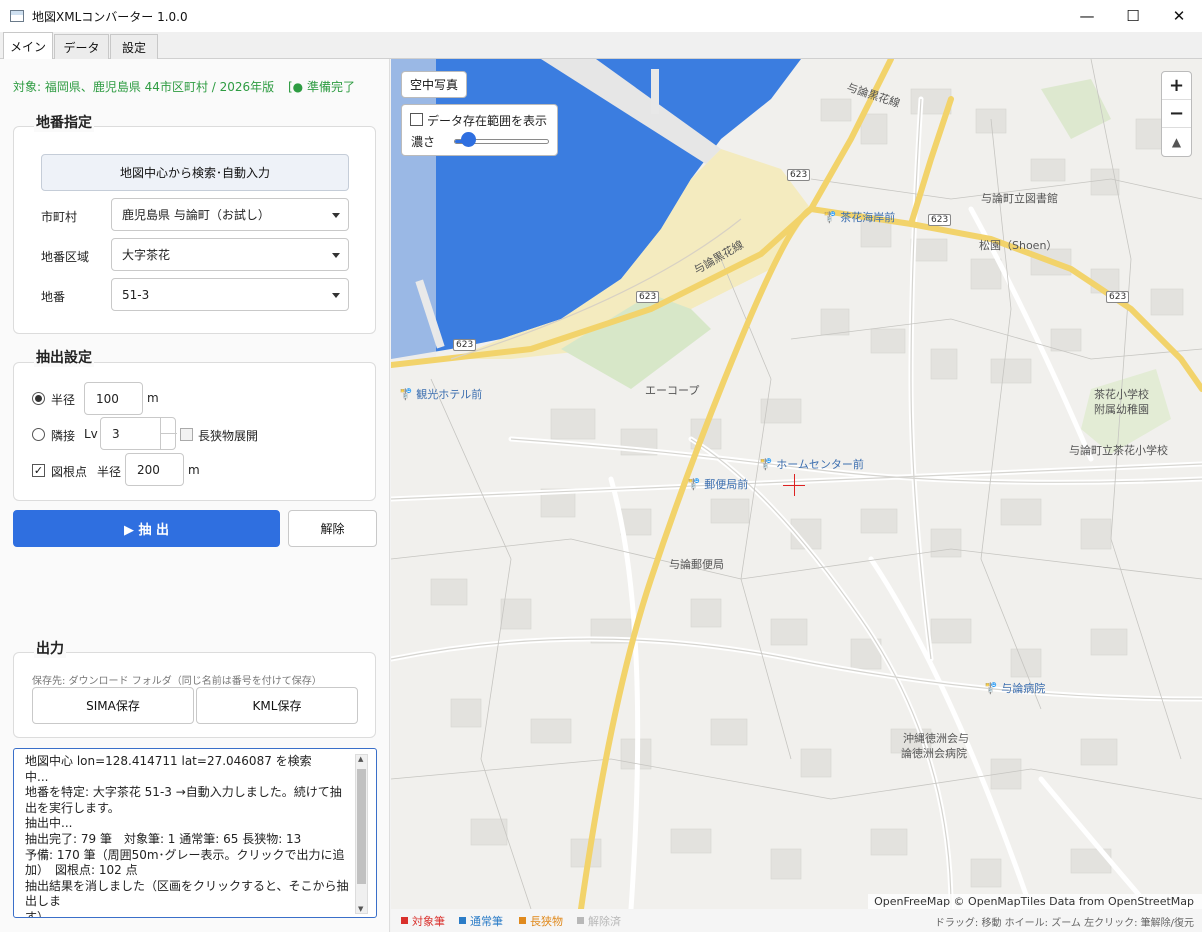 The image size is (1202, 932). I want to click on long-narrow-label: 長狭物展開, so click(228, 436).